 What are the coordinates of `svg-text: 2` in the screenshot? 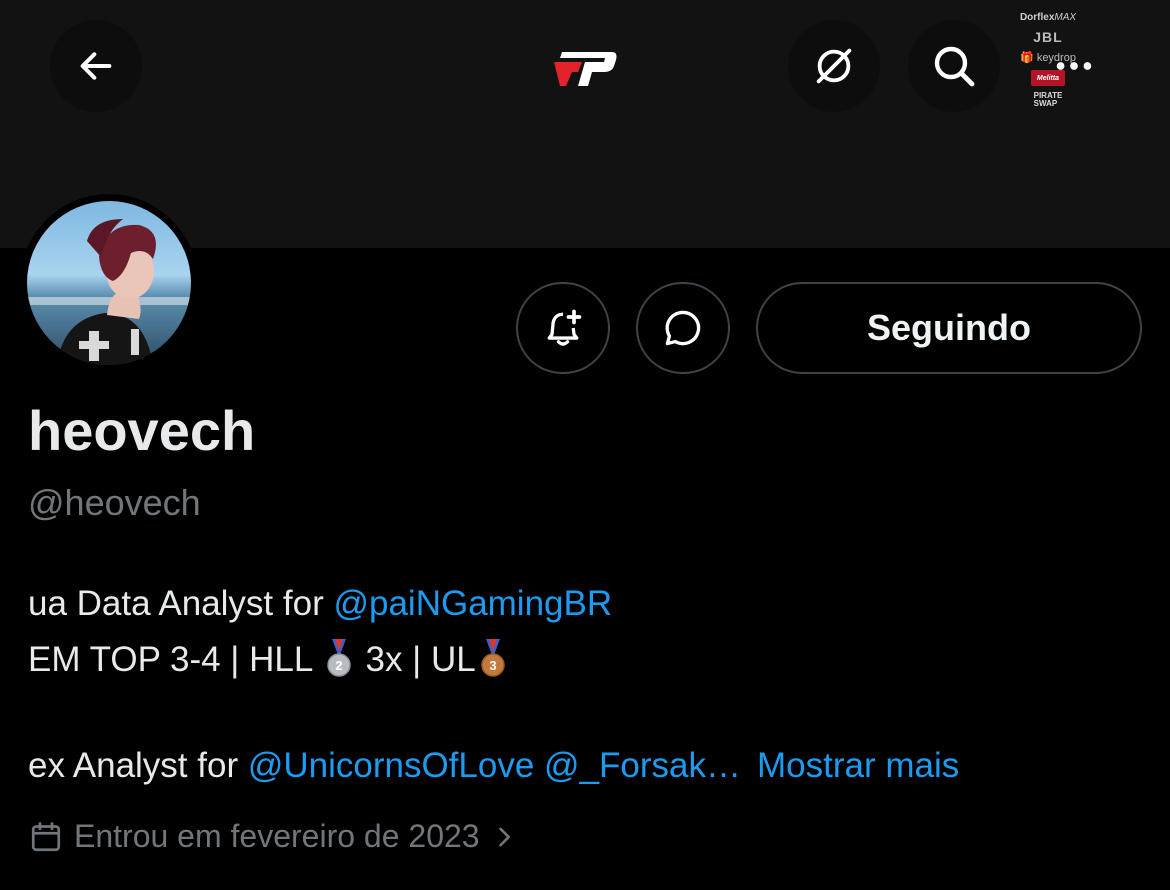 It's located at (338, 665).